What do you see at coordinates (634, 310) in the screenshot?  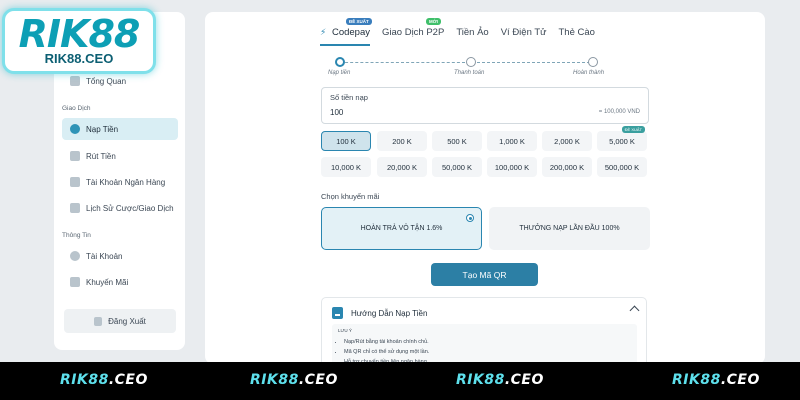 I see `chevron-up-icon` at bounding box center [634, 310].